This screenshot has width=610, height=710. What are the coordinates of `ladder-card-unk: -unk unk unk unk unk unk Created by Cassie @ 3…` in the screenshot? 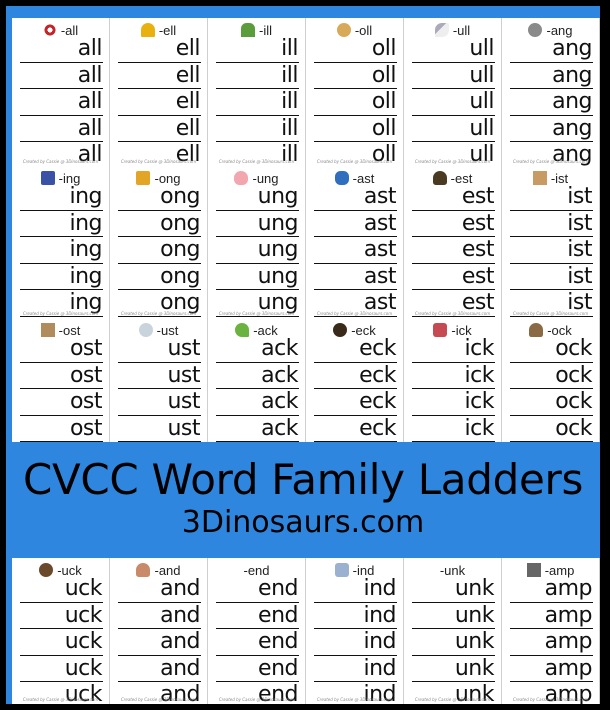 It's located at (453, 631).